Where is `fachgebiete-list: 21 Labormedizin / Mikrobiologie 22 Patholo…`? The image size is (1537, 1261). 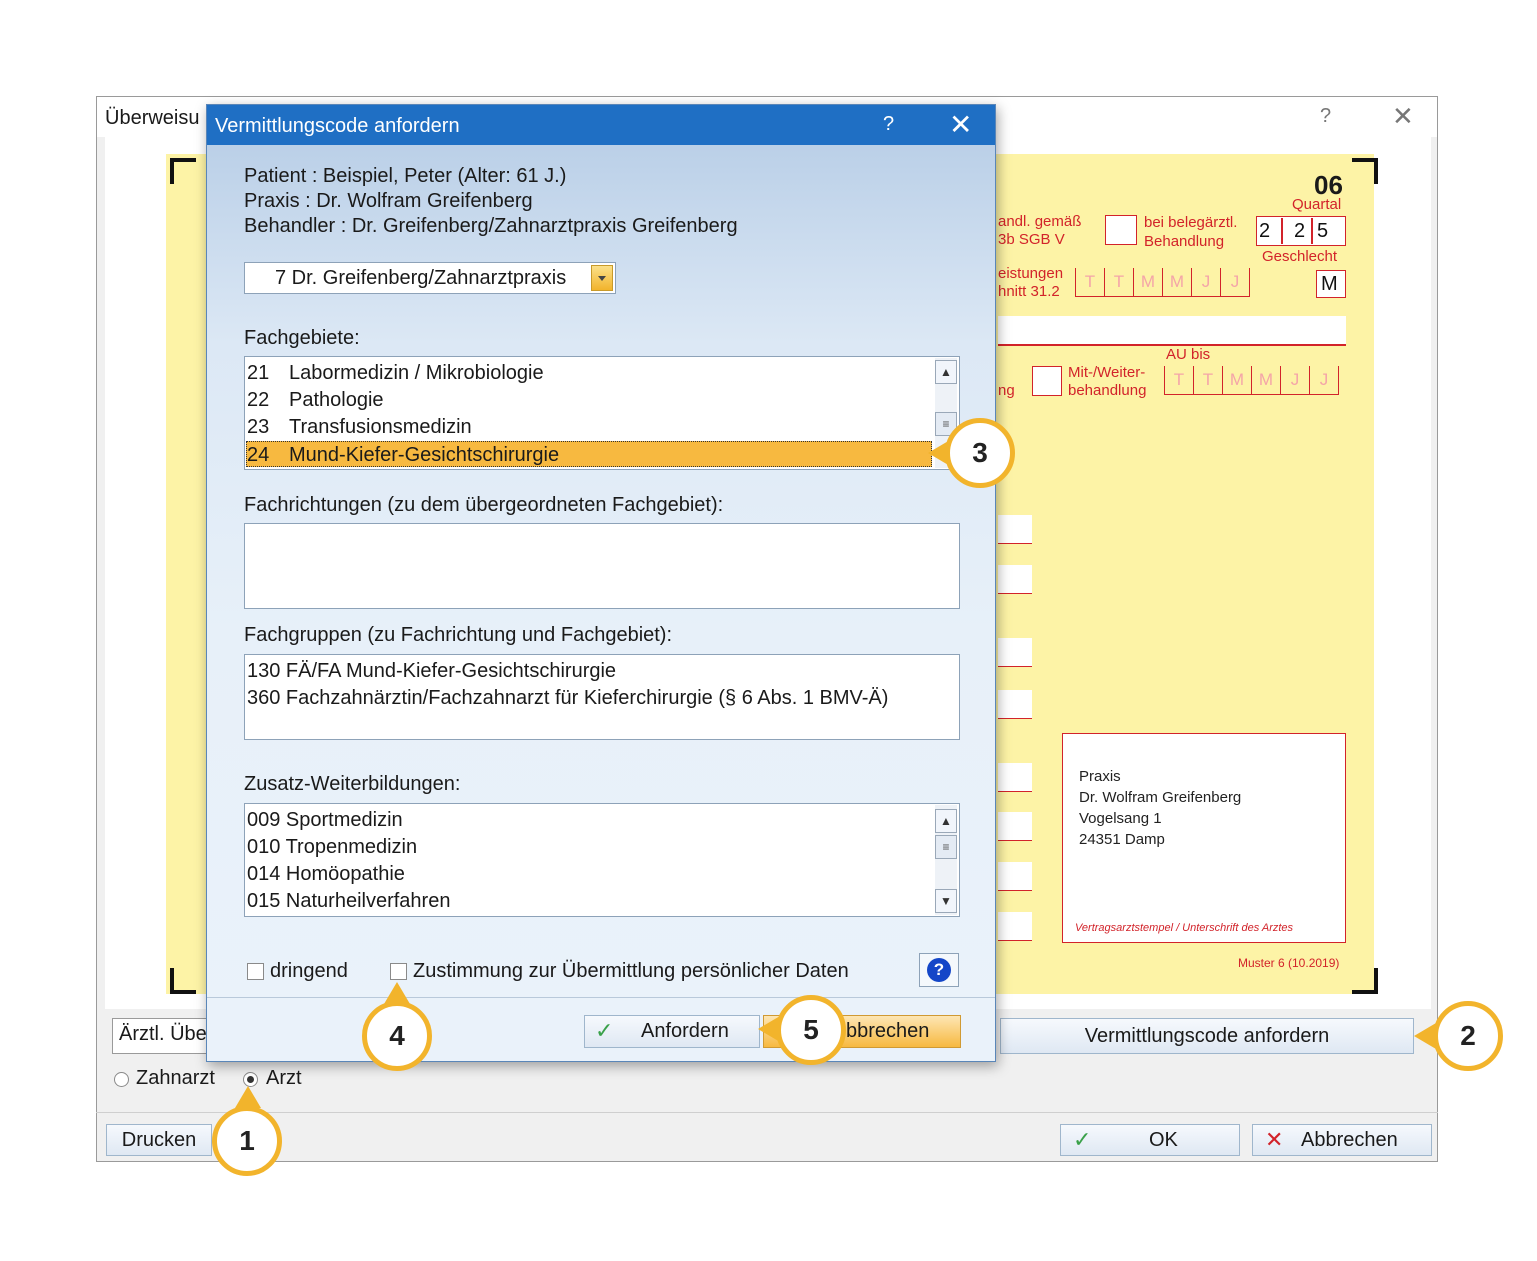
fachgebiete-list: 21 Labormedizin / Mikrobiologie 22 Patholo… is located at coordinates (602, 413).